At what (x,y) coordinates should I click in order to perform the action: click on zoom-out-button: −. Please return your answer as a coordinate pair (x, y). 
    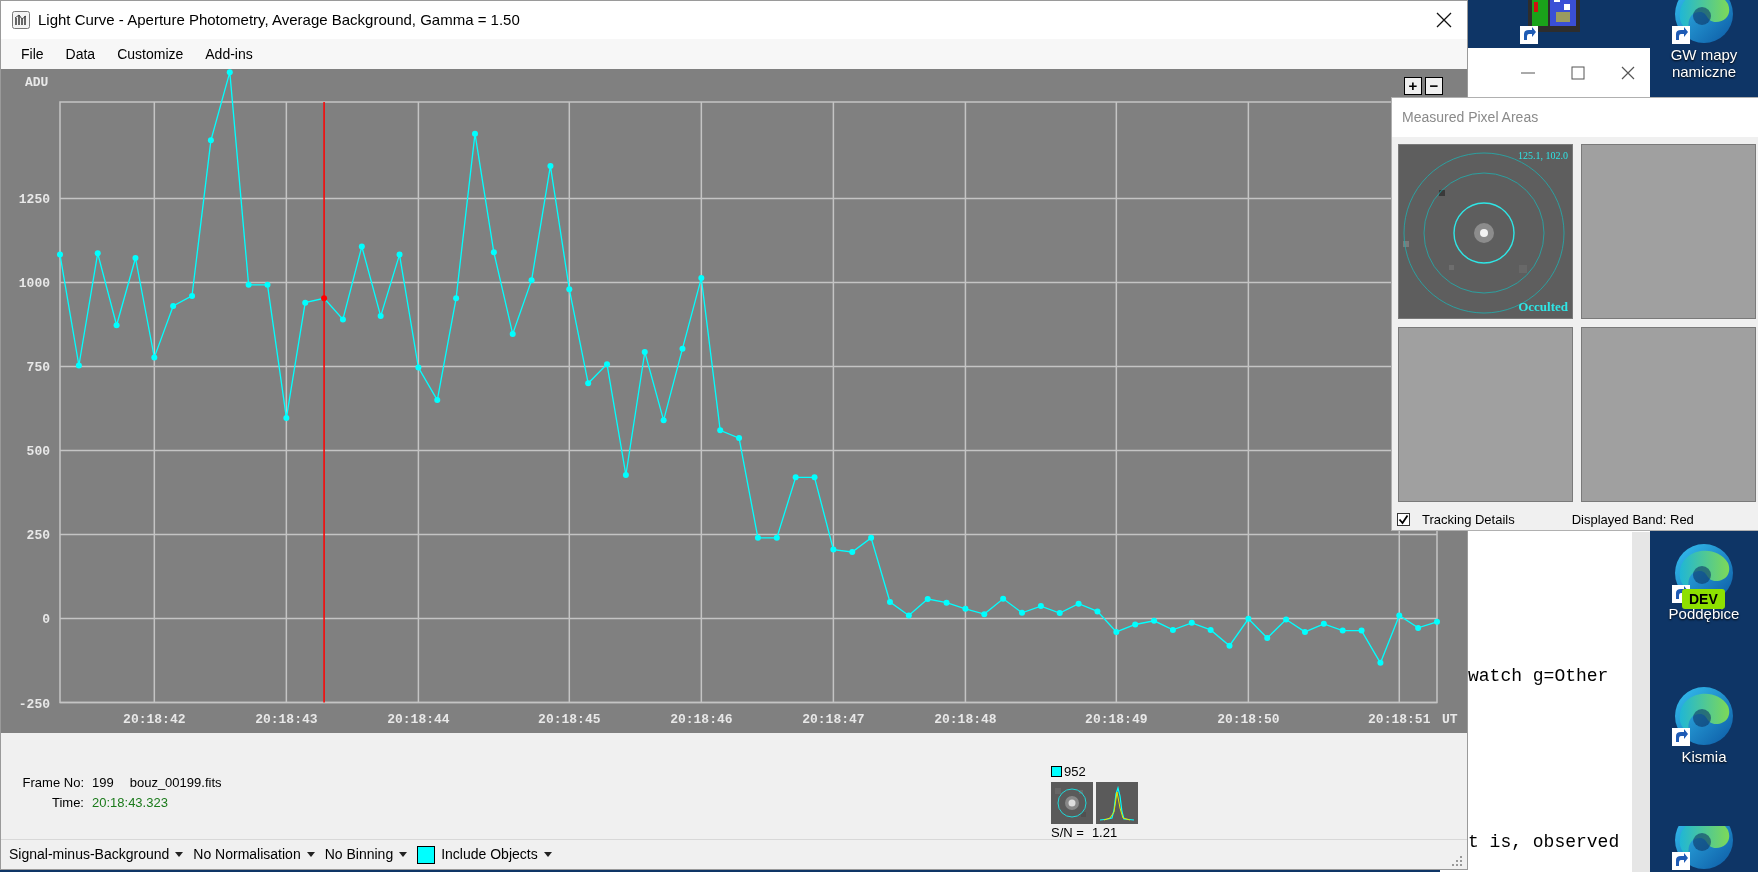
    Looking at the image, I should click on (1434, 86).